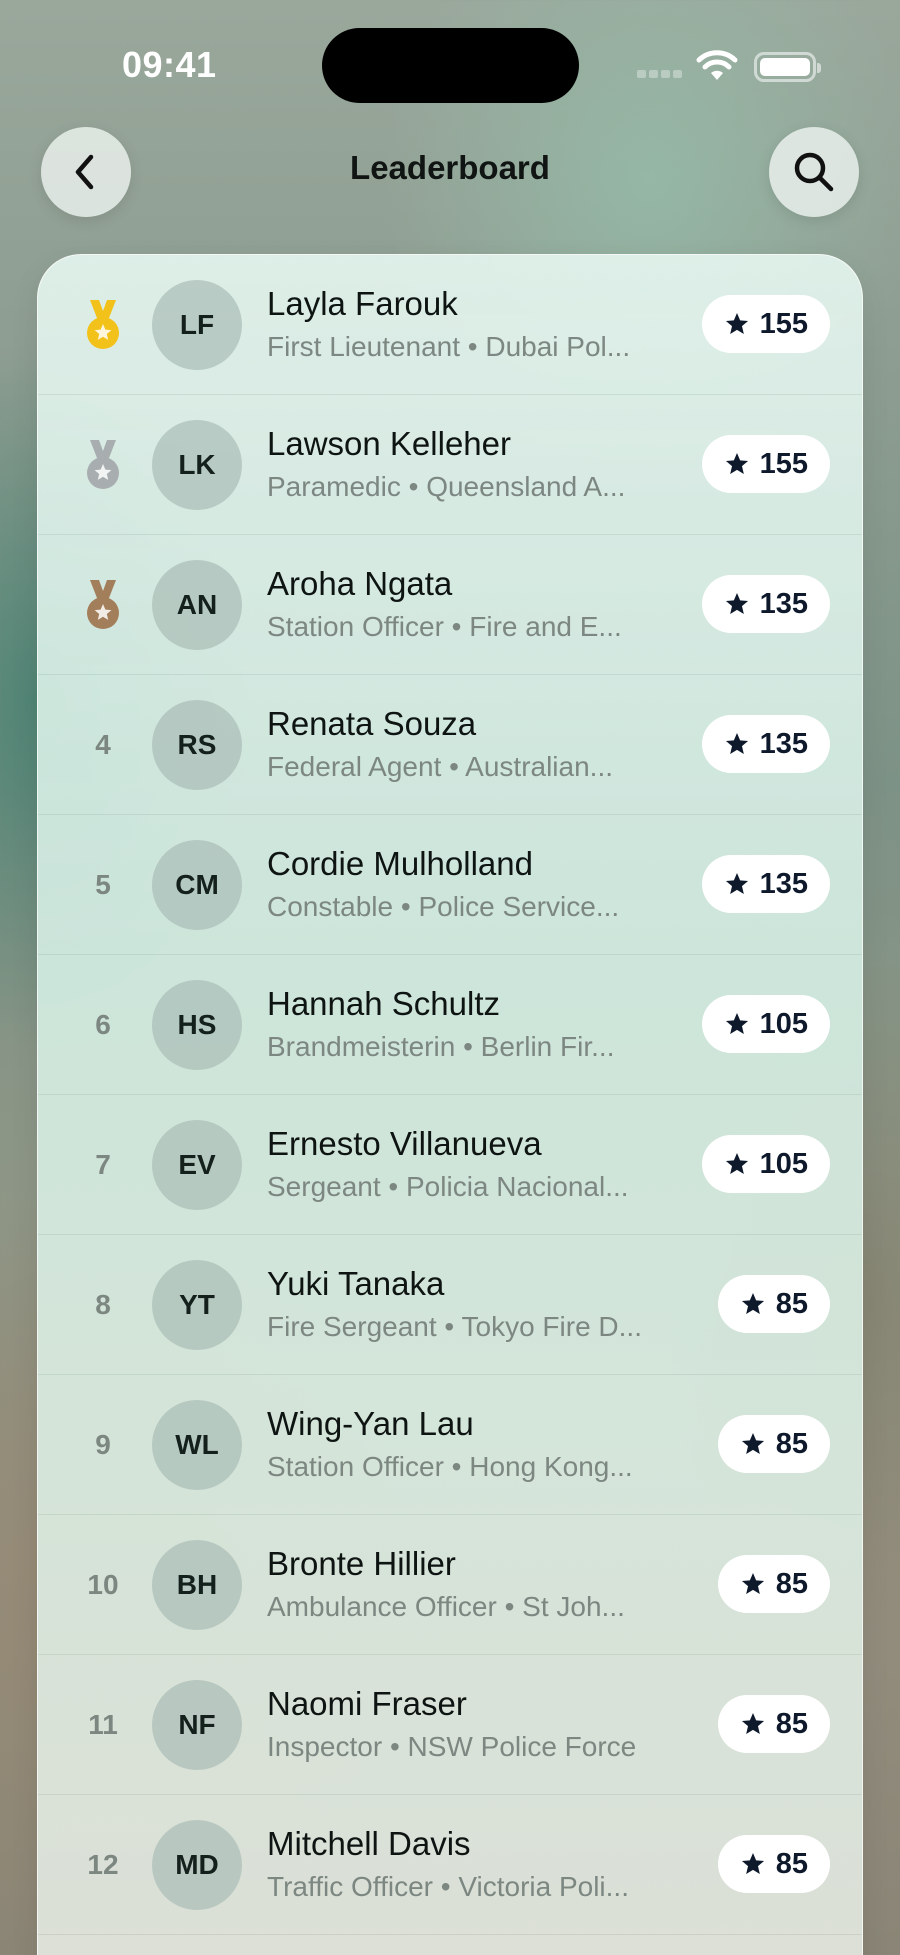  What do you see at coordinates (197, 1305) in the screenshot?
I see `avatar: YT` at bounding box center [197, 1305].